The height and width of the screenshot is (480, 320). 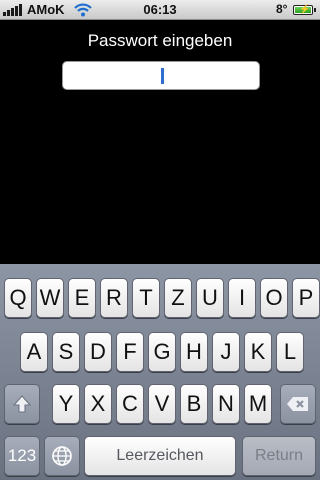 I want to click on key-a: A, so click(x=34, y=352).